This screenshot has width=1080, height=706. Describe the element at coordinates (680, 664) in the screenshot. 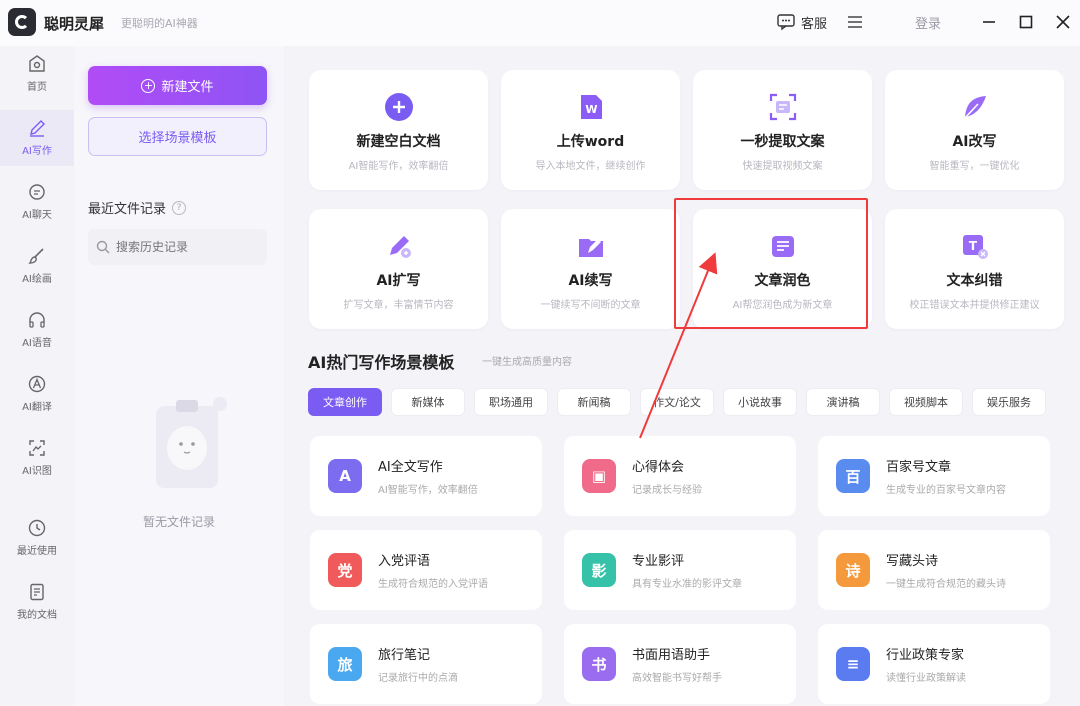

I see `scene-card: 书书面用语助手 高效智能书写好帮手` at that location.